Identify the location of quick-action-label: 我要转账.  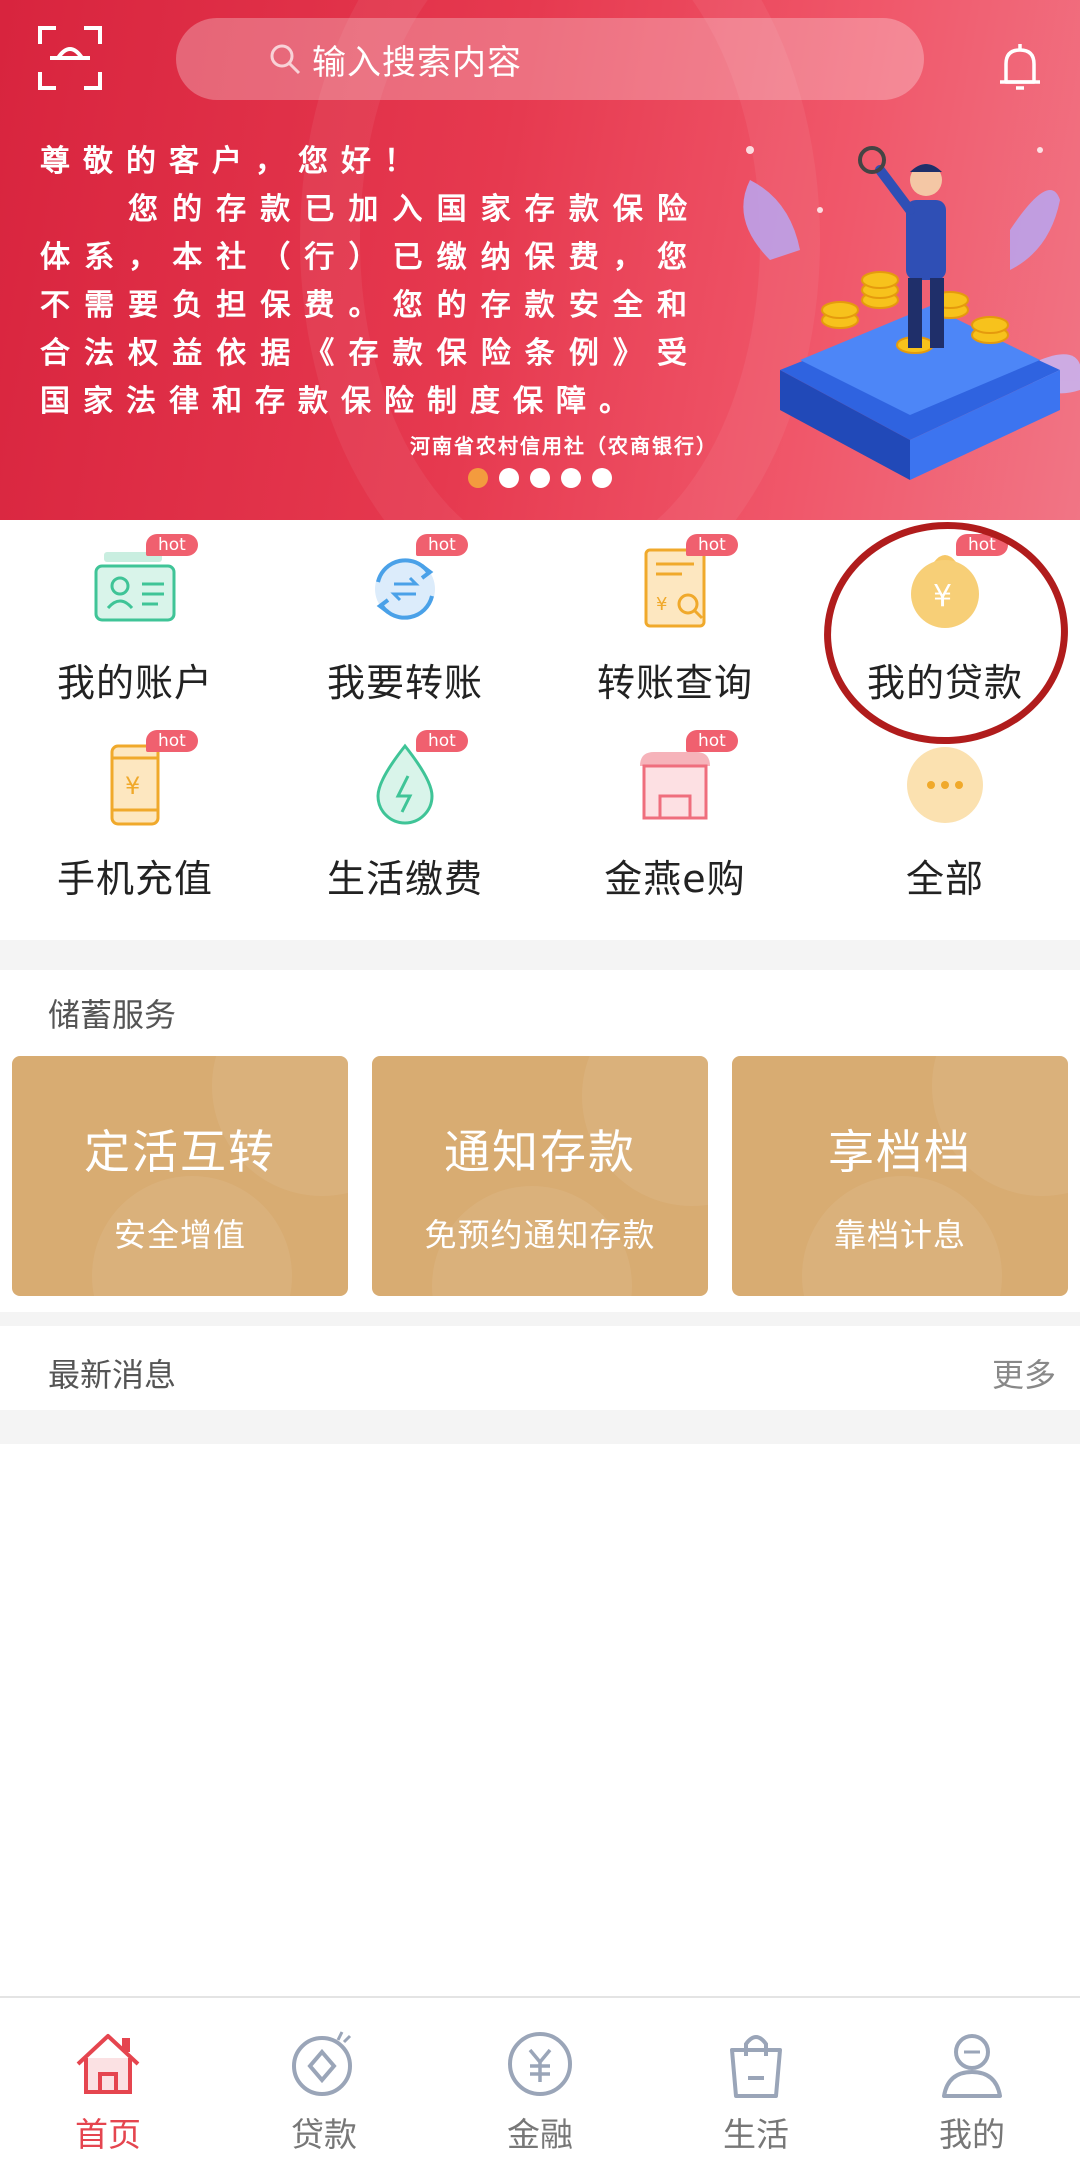
(404, 683).